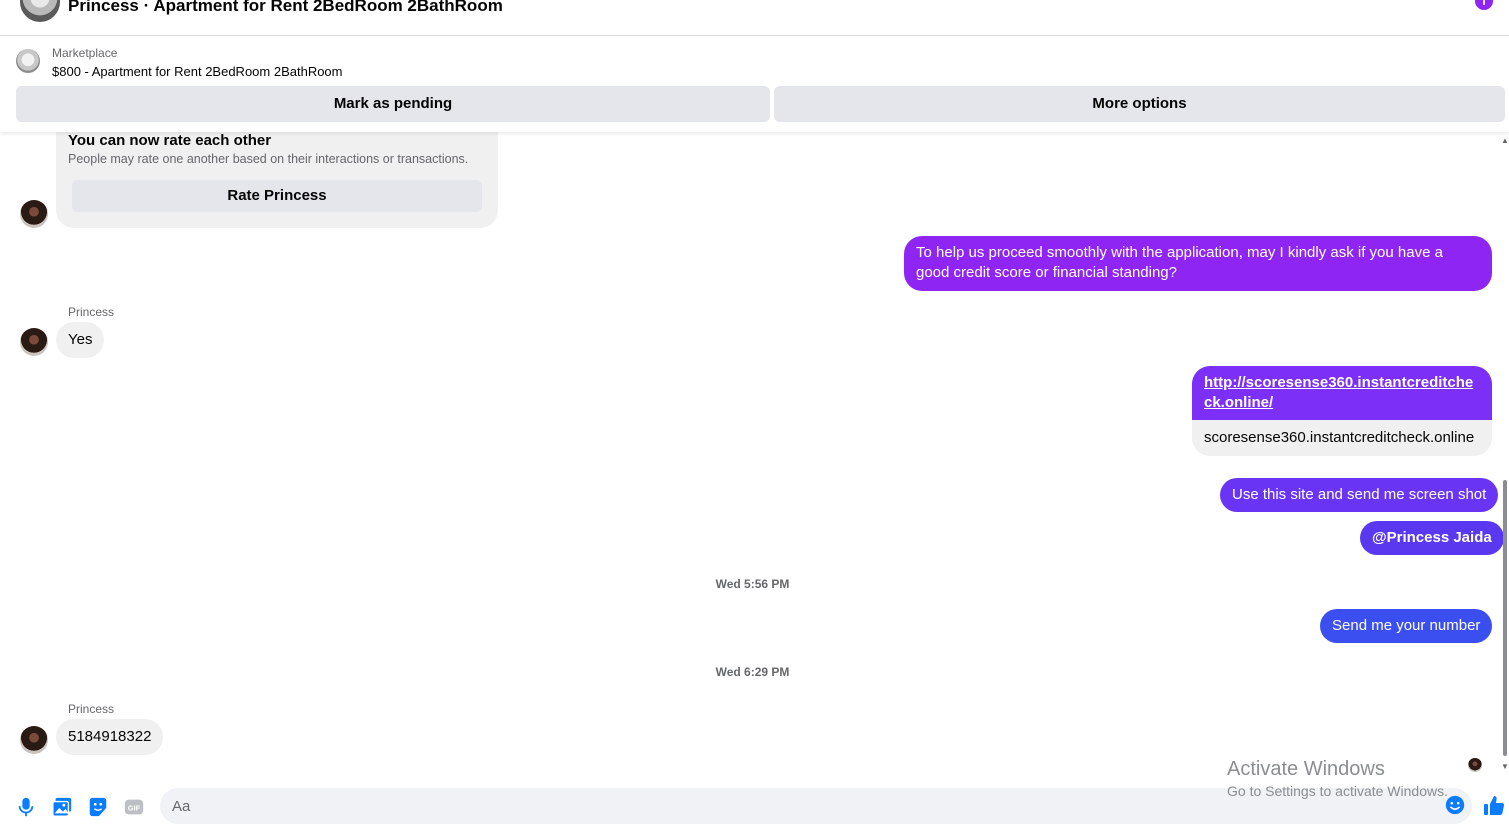 The width and height of the screenshot is (1509, 840). What do you see at coordinates (170, 140) in the screenshot?
I see `rate-card-title: You can now rate each other` at bounding box center [170, 140].